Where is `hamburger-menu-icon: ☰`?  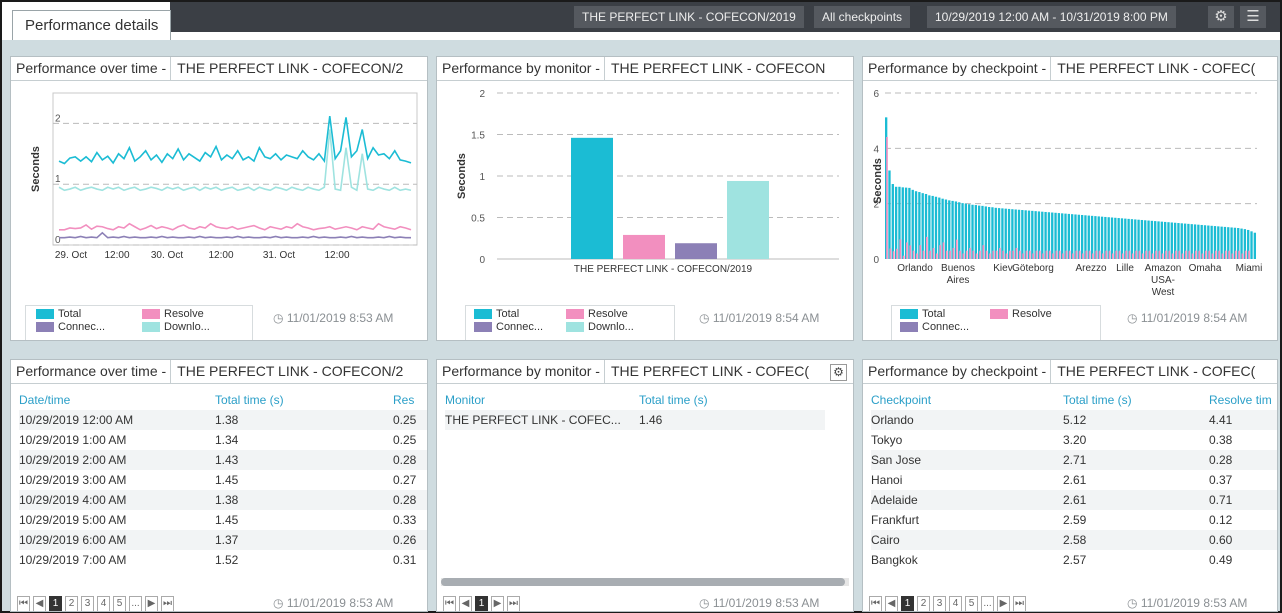
hamburger-menu-icon: ☰ is located at coordinates (1253, 17).